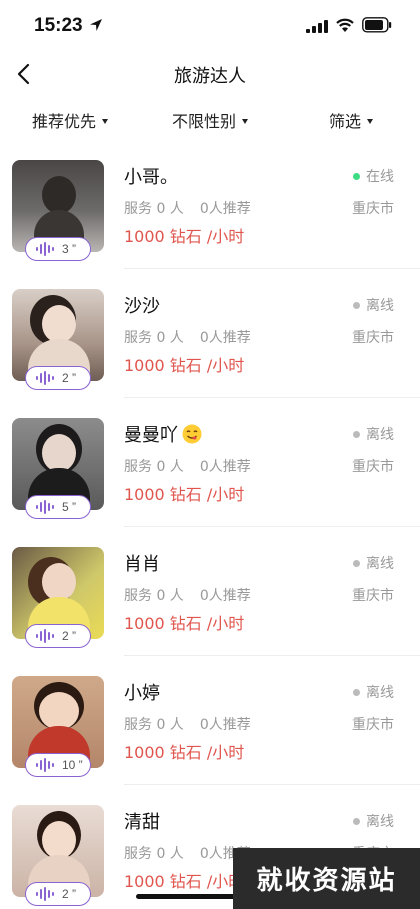 The image size is (420, 909). Describe the element at coordinates (96, 25) in the screenshot. I see `location-arrow-icon` at that location.